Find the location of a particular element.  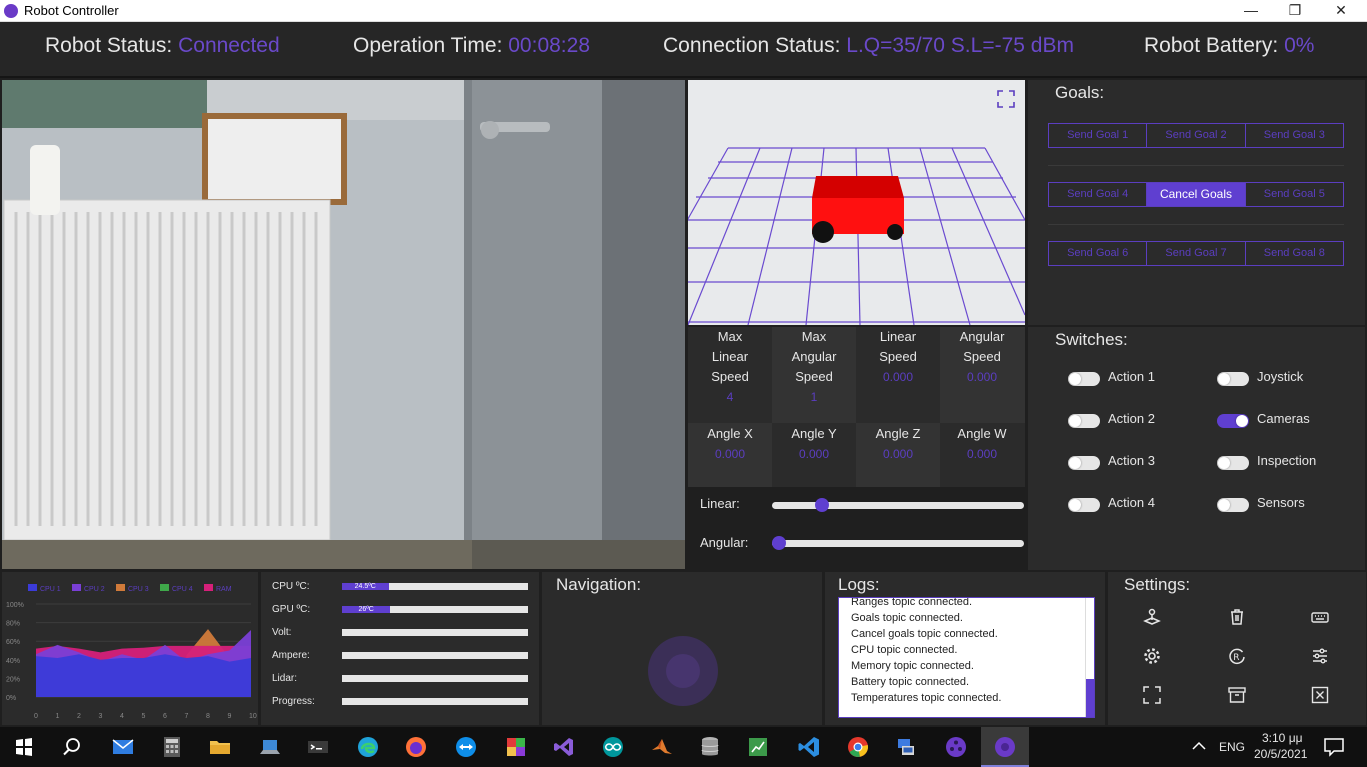

close-window-icon is located at coordinates (1320, 695).